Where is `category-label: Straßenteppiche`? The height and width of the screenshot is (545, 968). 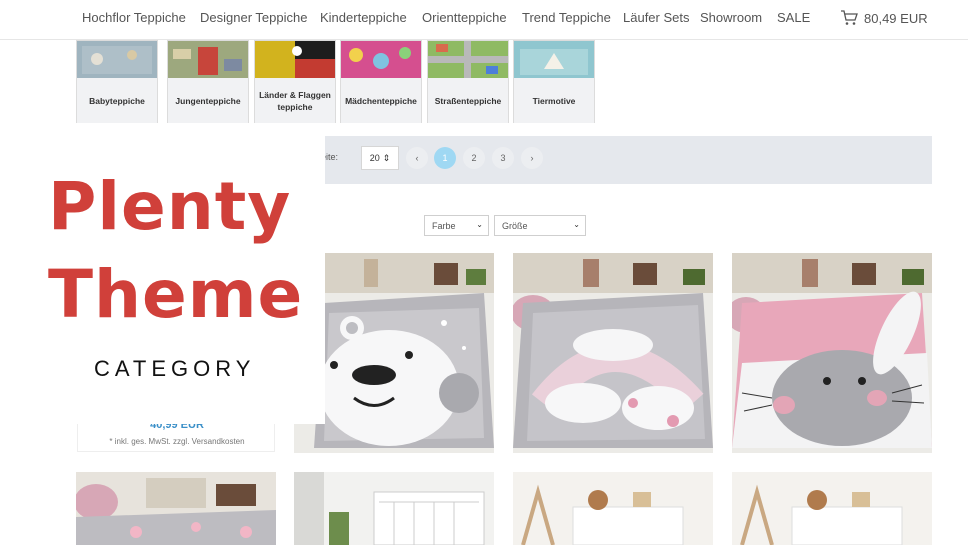
category-label: Straßenteppiche is located at coordinates (468, 100).